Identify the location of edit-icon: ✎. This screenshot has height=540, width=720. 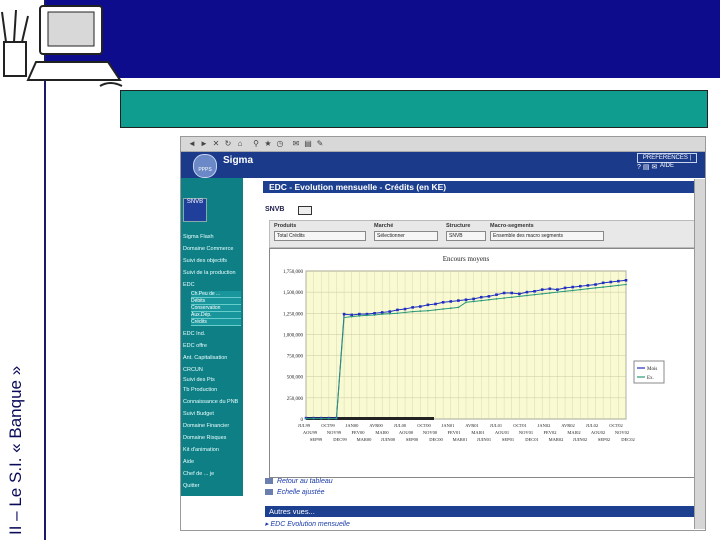
(320, 143).